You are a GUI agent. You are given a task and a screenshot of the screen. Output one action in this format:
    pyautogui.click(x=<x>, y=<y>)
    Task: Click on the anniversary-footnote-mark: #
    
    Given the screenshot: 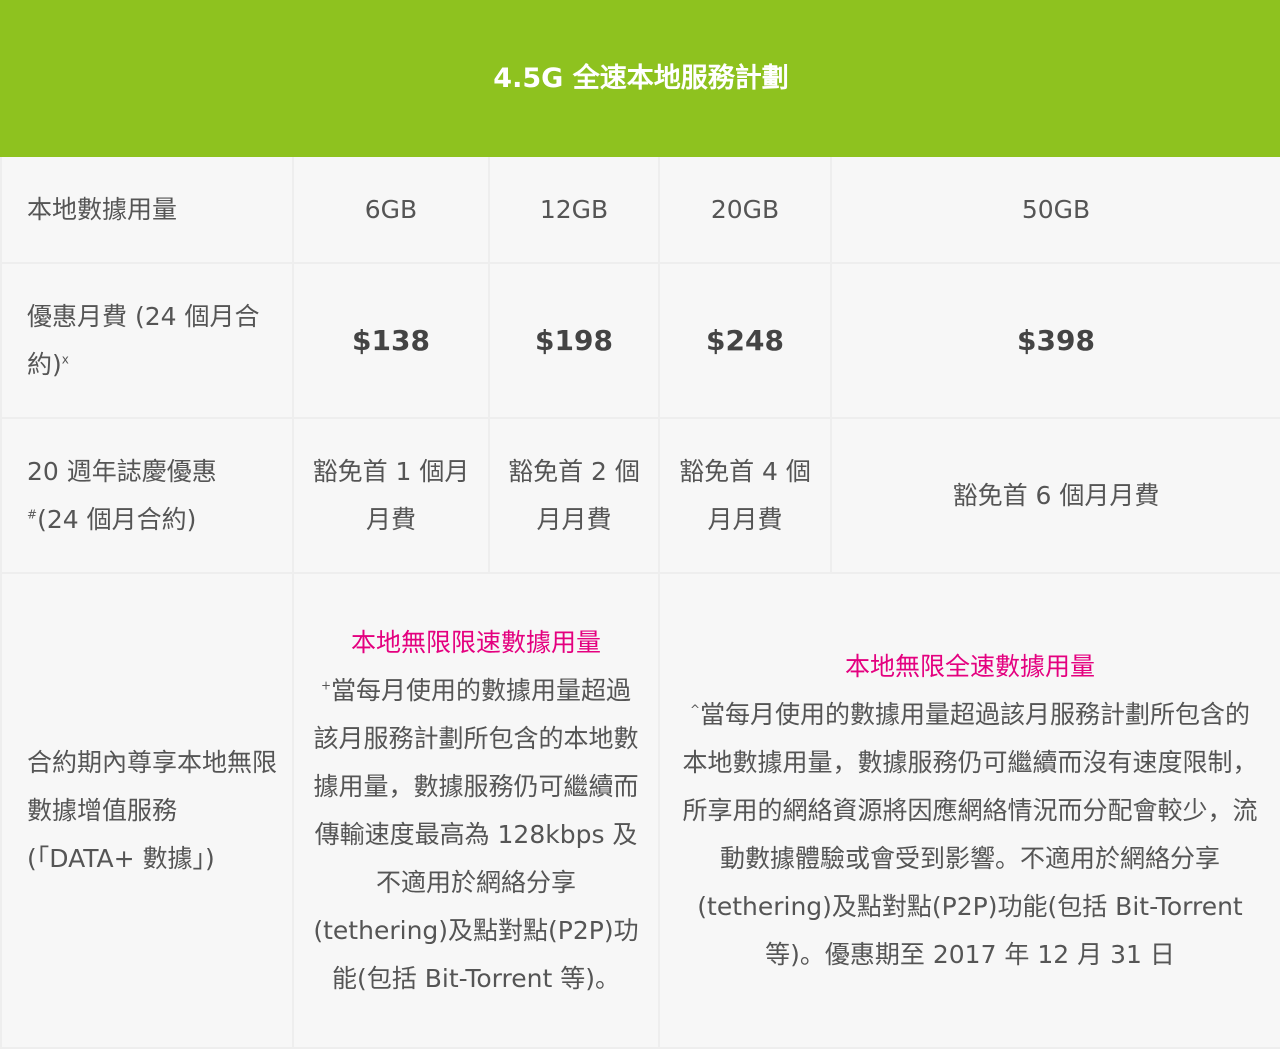 What is the action you would take?
    pyautogui.click(x=32, y=514)
    